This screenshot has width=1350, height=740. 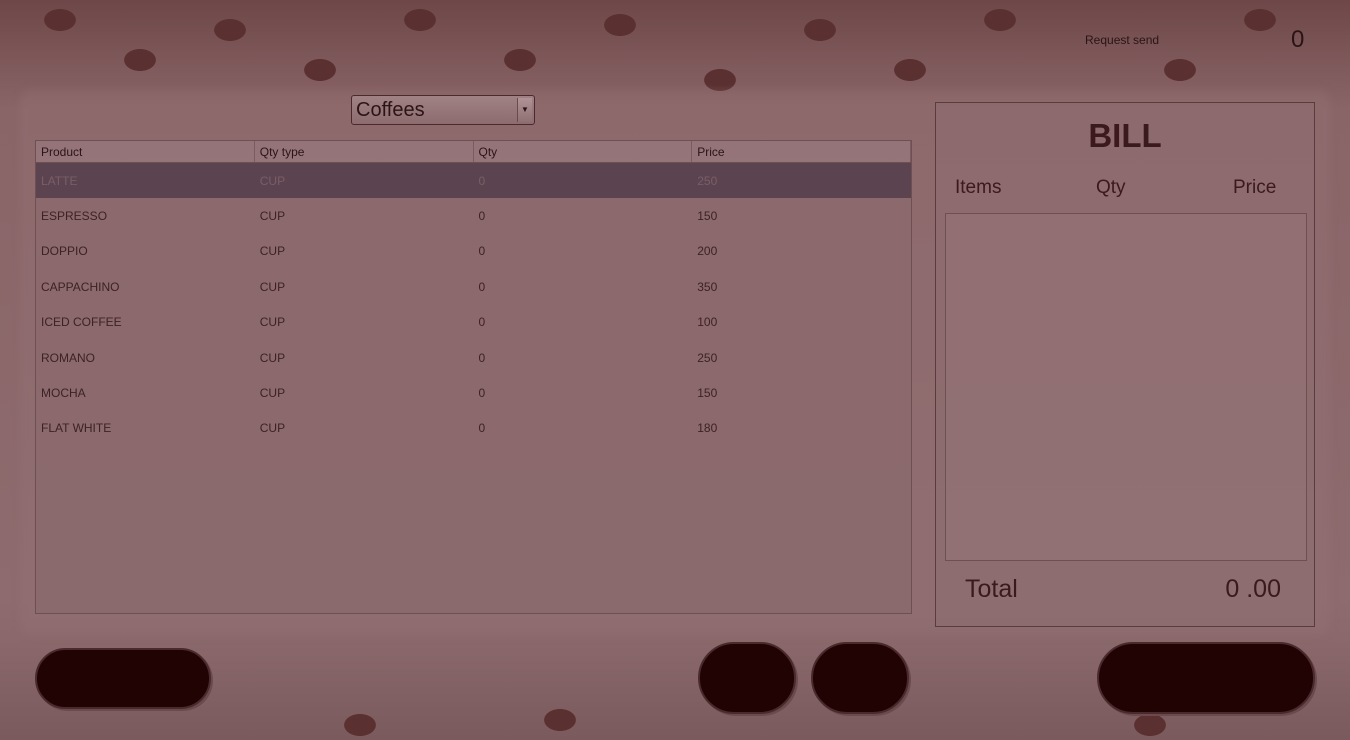 I want to click on table-row: FLAT WHITE CUP 0 180, so click(x=473, y=428).